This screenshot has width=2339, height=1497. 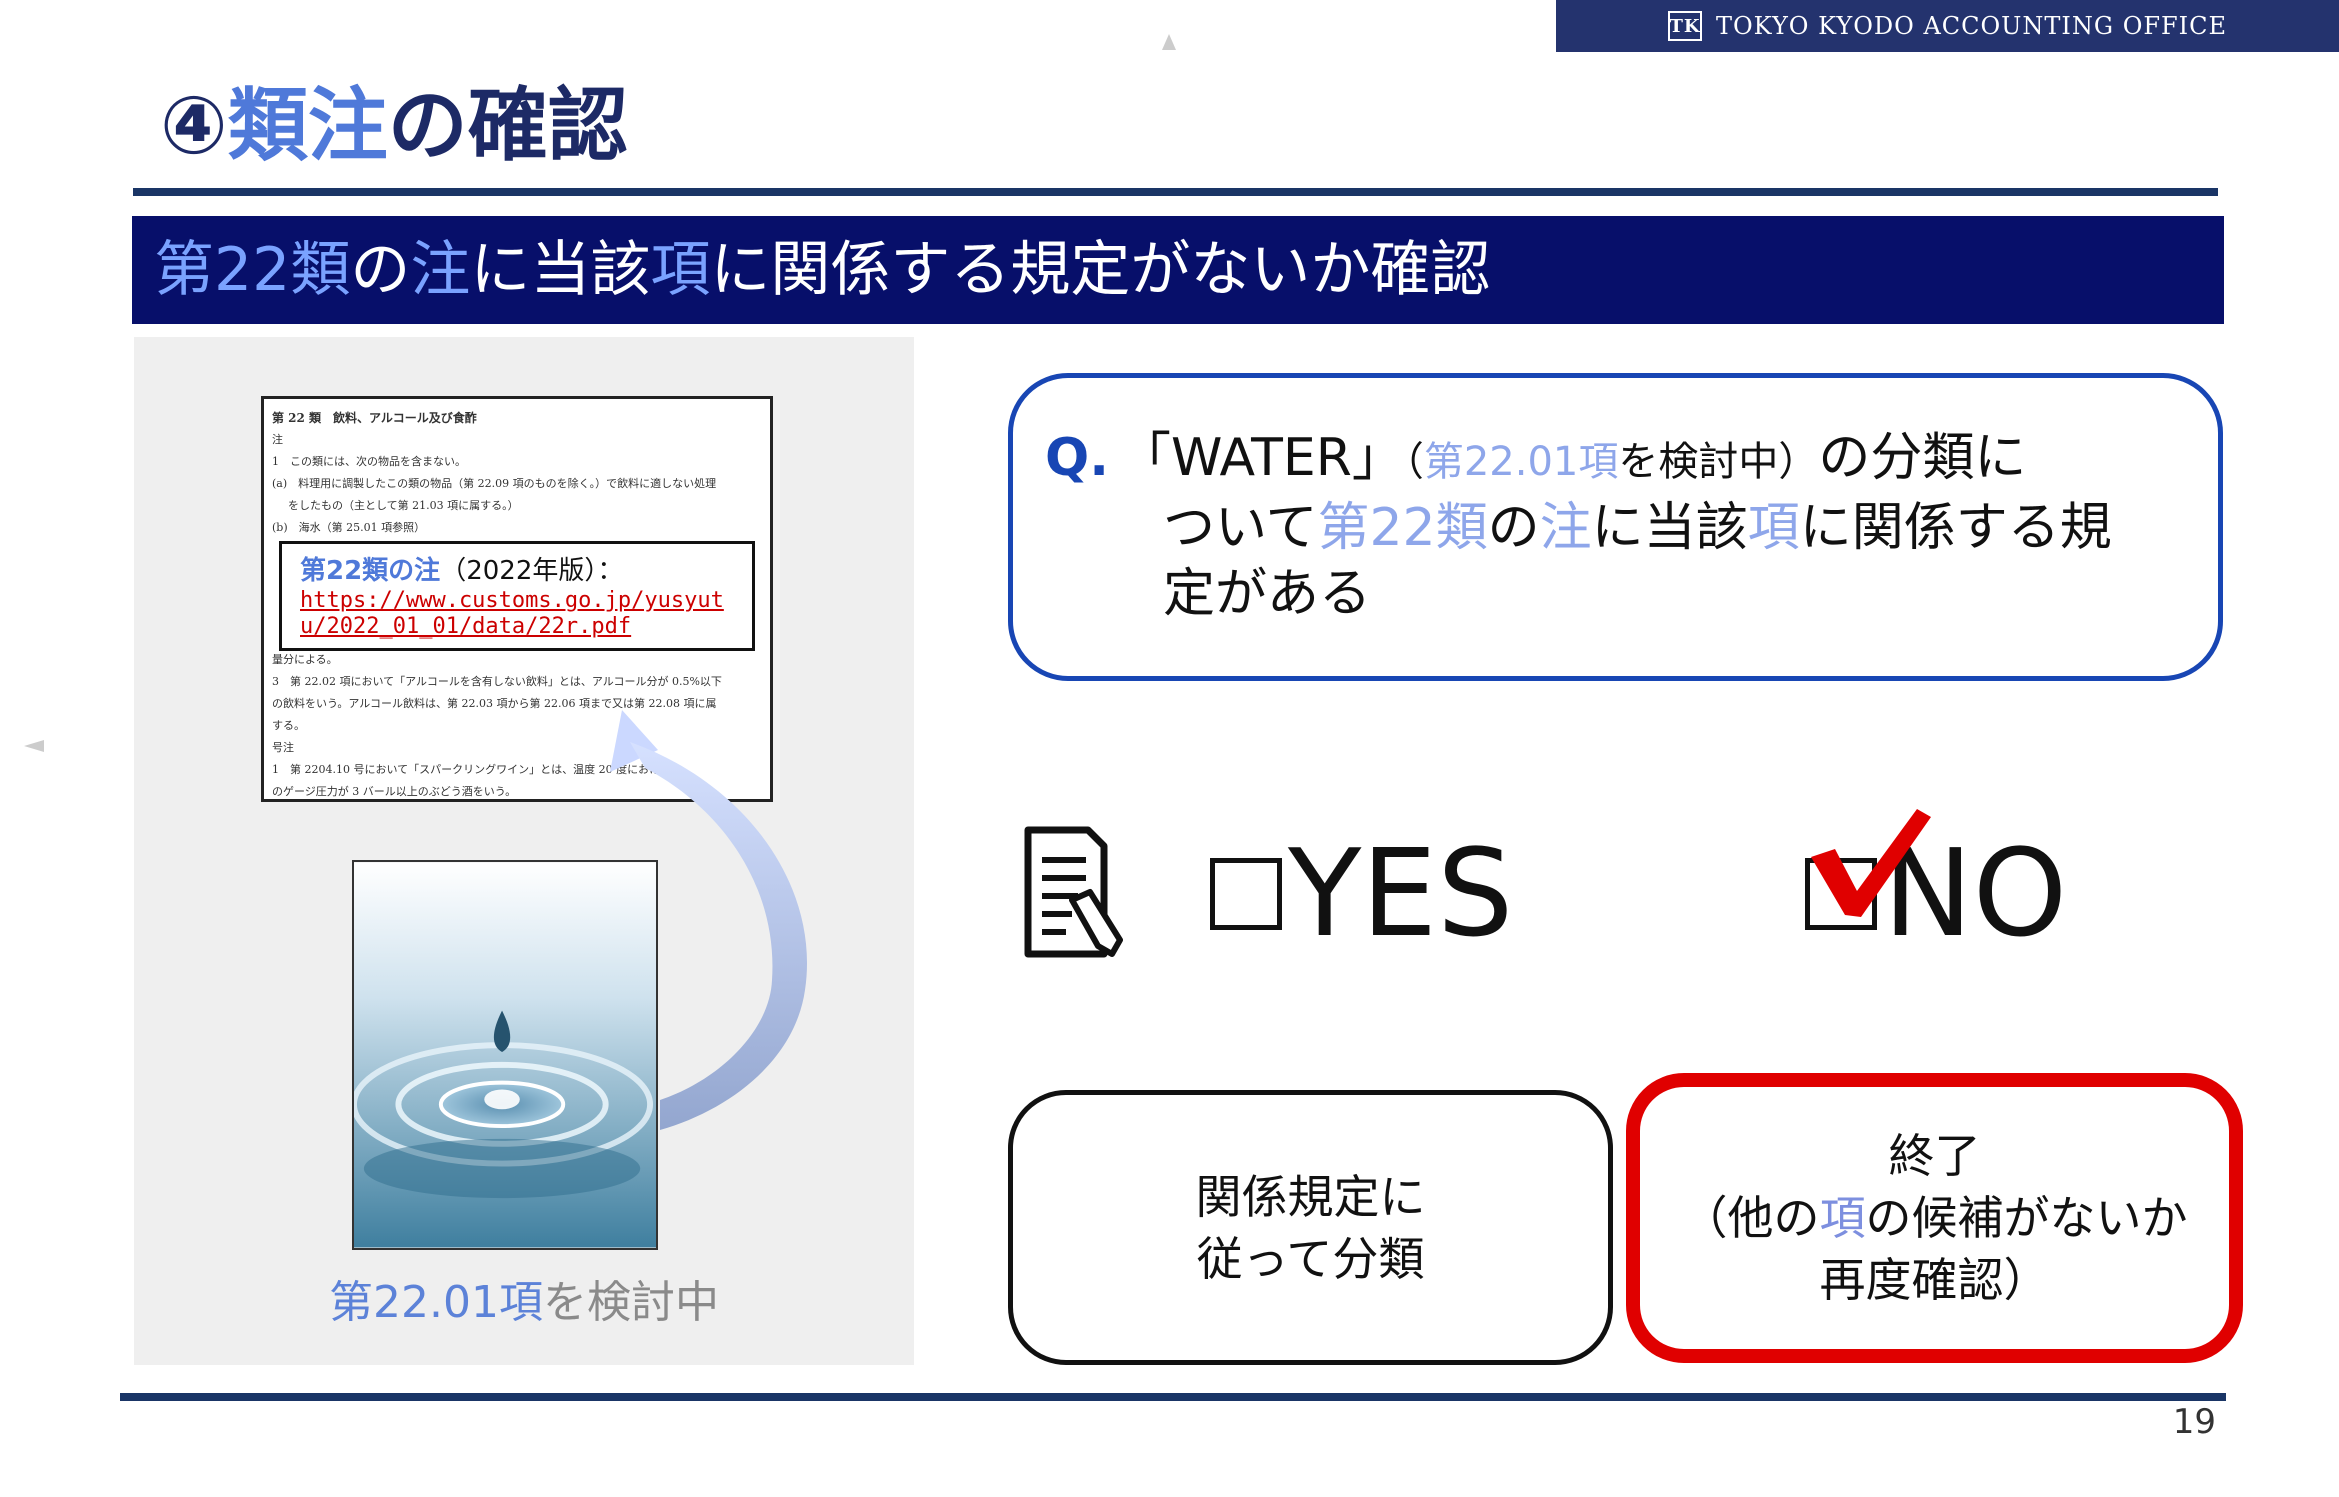 I want to click on subtitle-part: 第22類, so click(x=252, y=270).